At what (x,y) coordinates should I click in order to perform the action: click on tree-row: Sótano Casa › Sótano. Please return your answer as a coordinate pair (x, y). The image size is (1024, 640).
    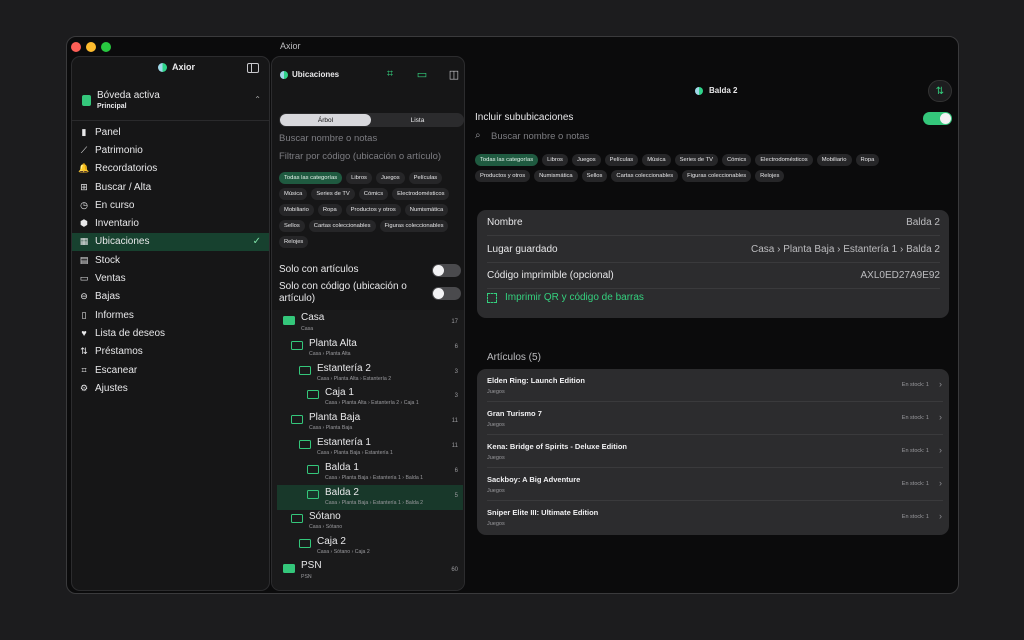
    Looking at the image, I should click on (370, 521).